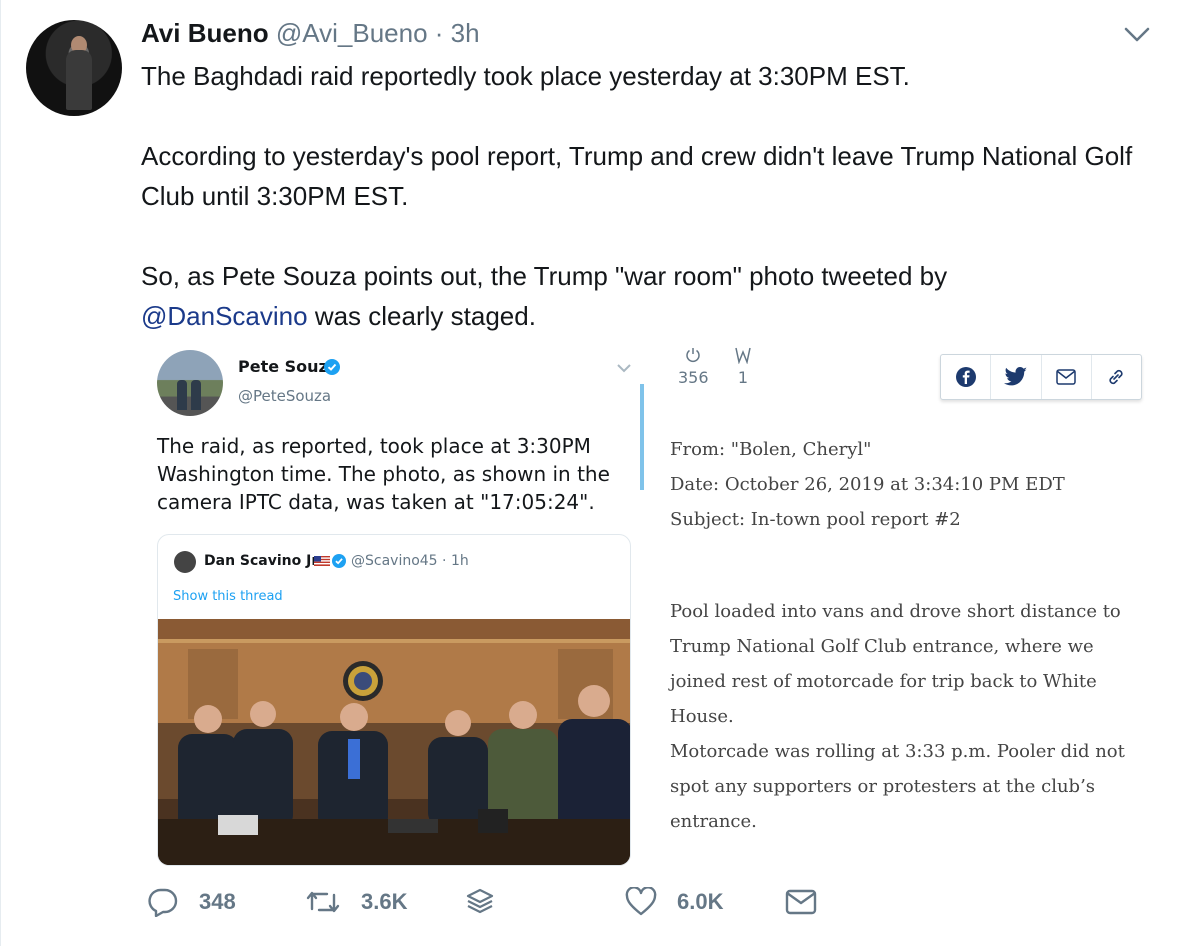 The image size is (1180, 946). I want to click on author-name: Avi Bueno, so click(205, 33).